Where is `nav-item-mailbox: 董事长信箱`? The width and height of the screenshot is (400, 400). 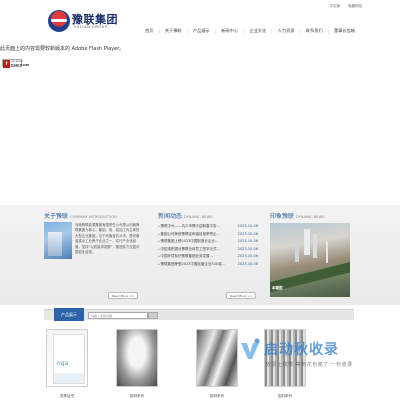
nav-item-mailbox: 董事长信箱 is located at coordinates (344, 31).